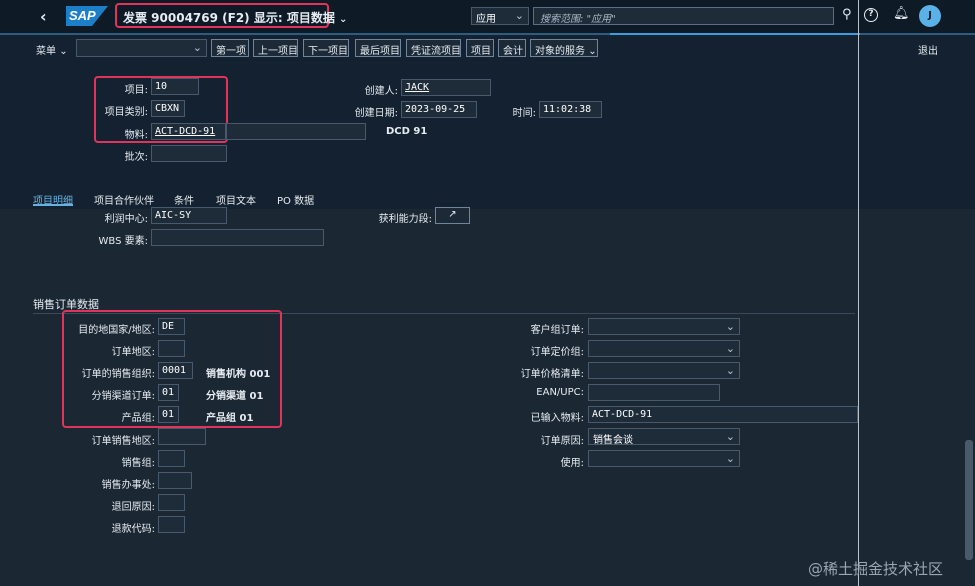 The width and height of the screenshot is (975, 586). Describe the element at coordinates (930, 16) in the screenshot. I see `avatar: J` at that location.